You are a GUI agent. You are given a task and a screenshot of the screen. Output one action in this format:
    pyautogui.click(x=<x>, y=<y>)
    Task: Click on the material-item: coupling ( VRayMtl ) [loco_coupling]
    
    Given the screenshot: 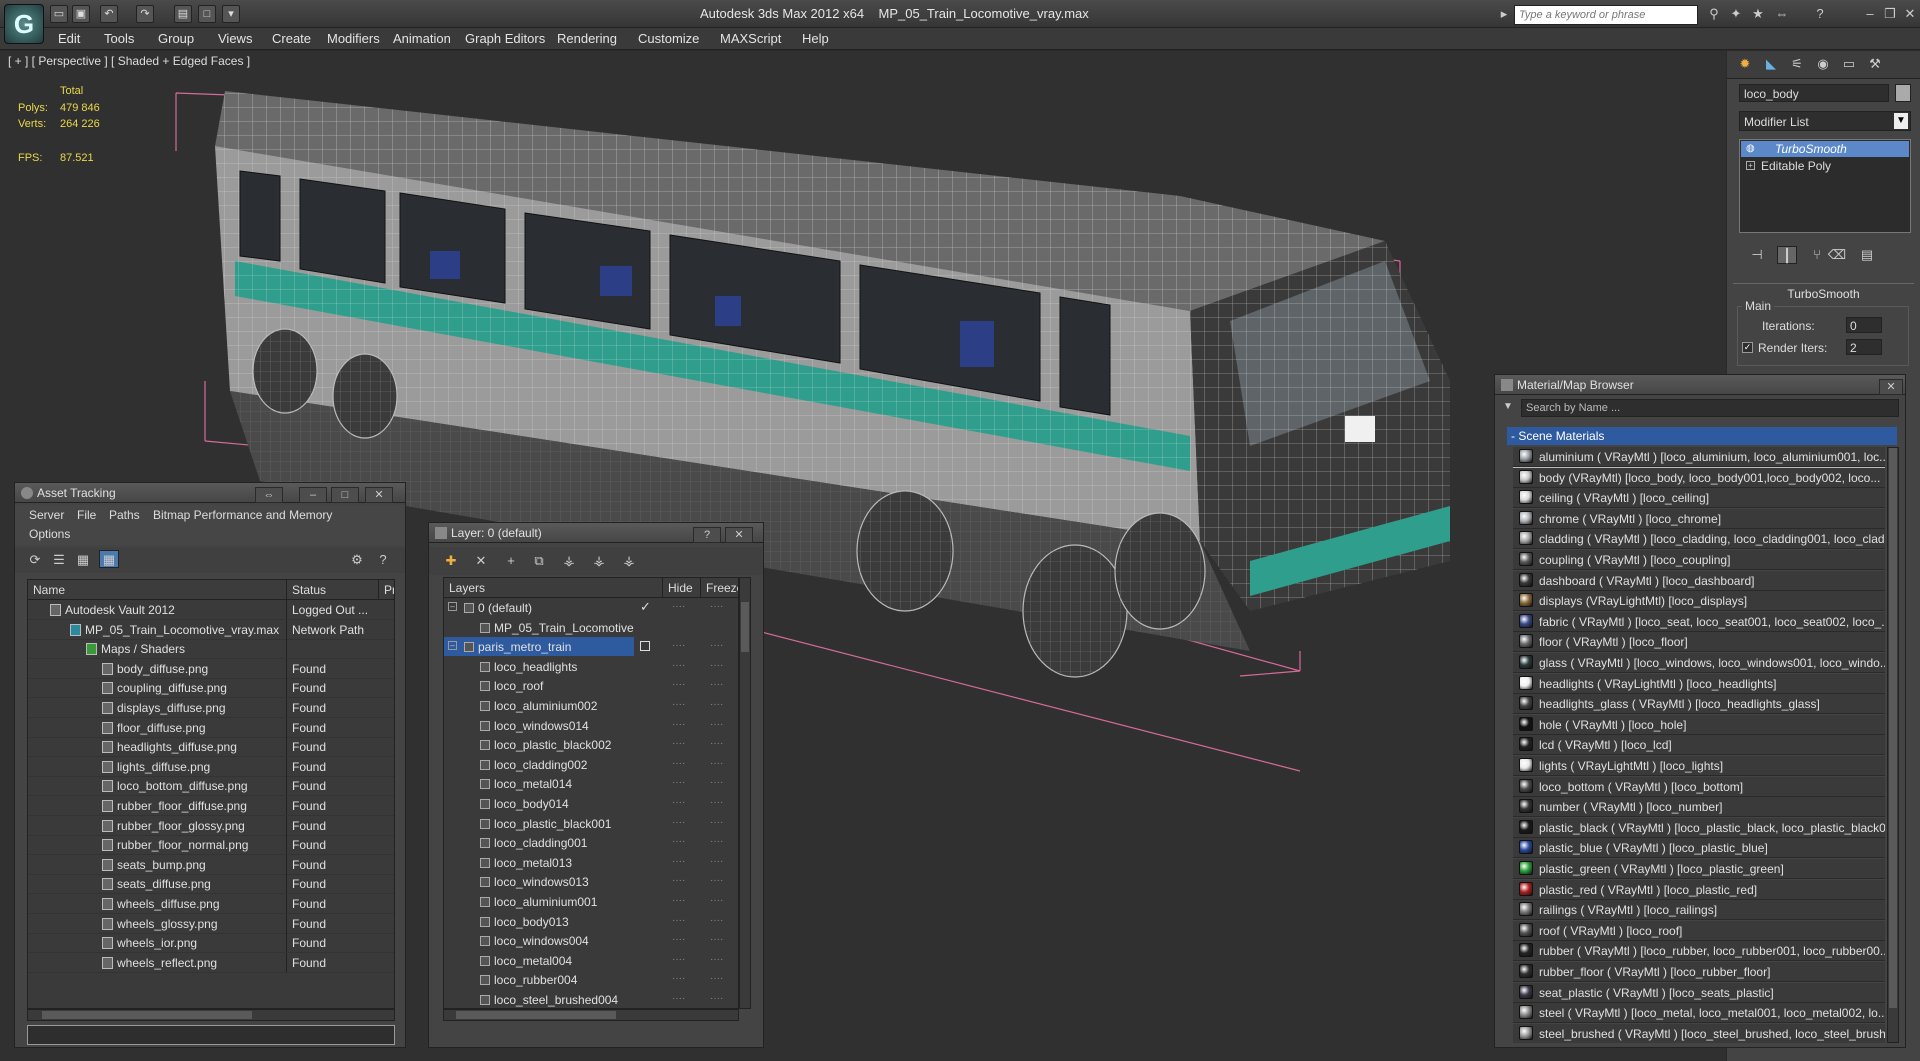 What is the action you would take?
    pyautogui.click(x=1699, y=560)
    